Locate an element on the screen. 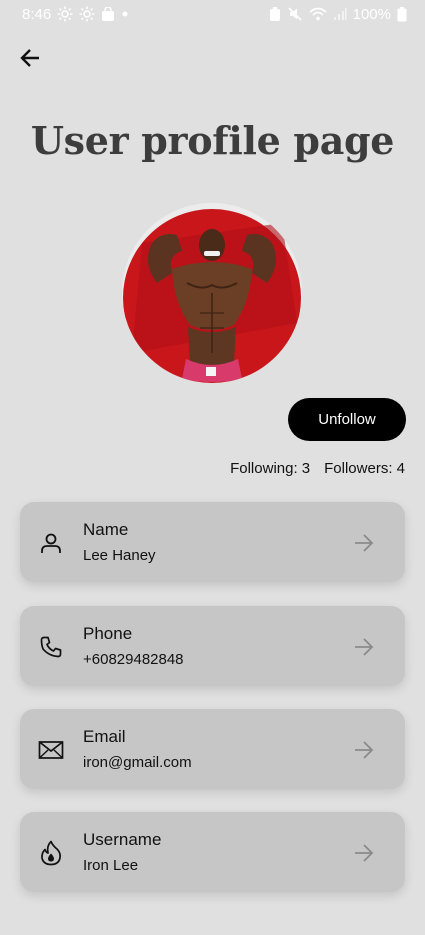 This screenshot has width=425, height=935. email-value: iron@gmail.com is located at coordinates (137, 762).